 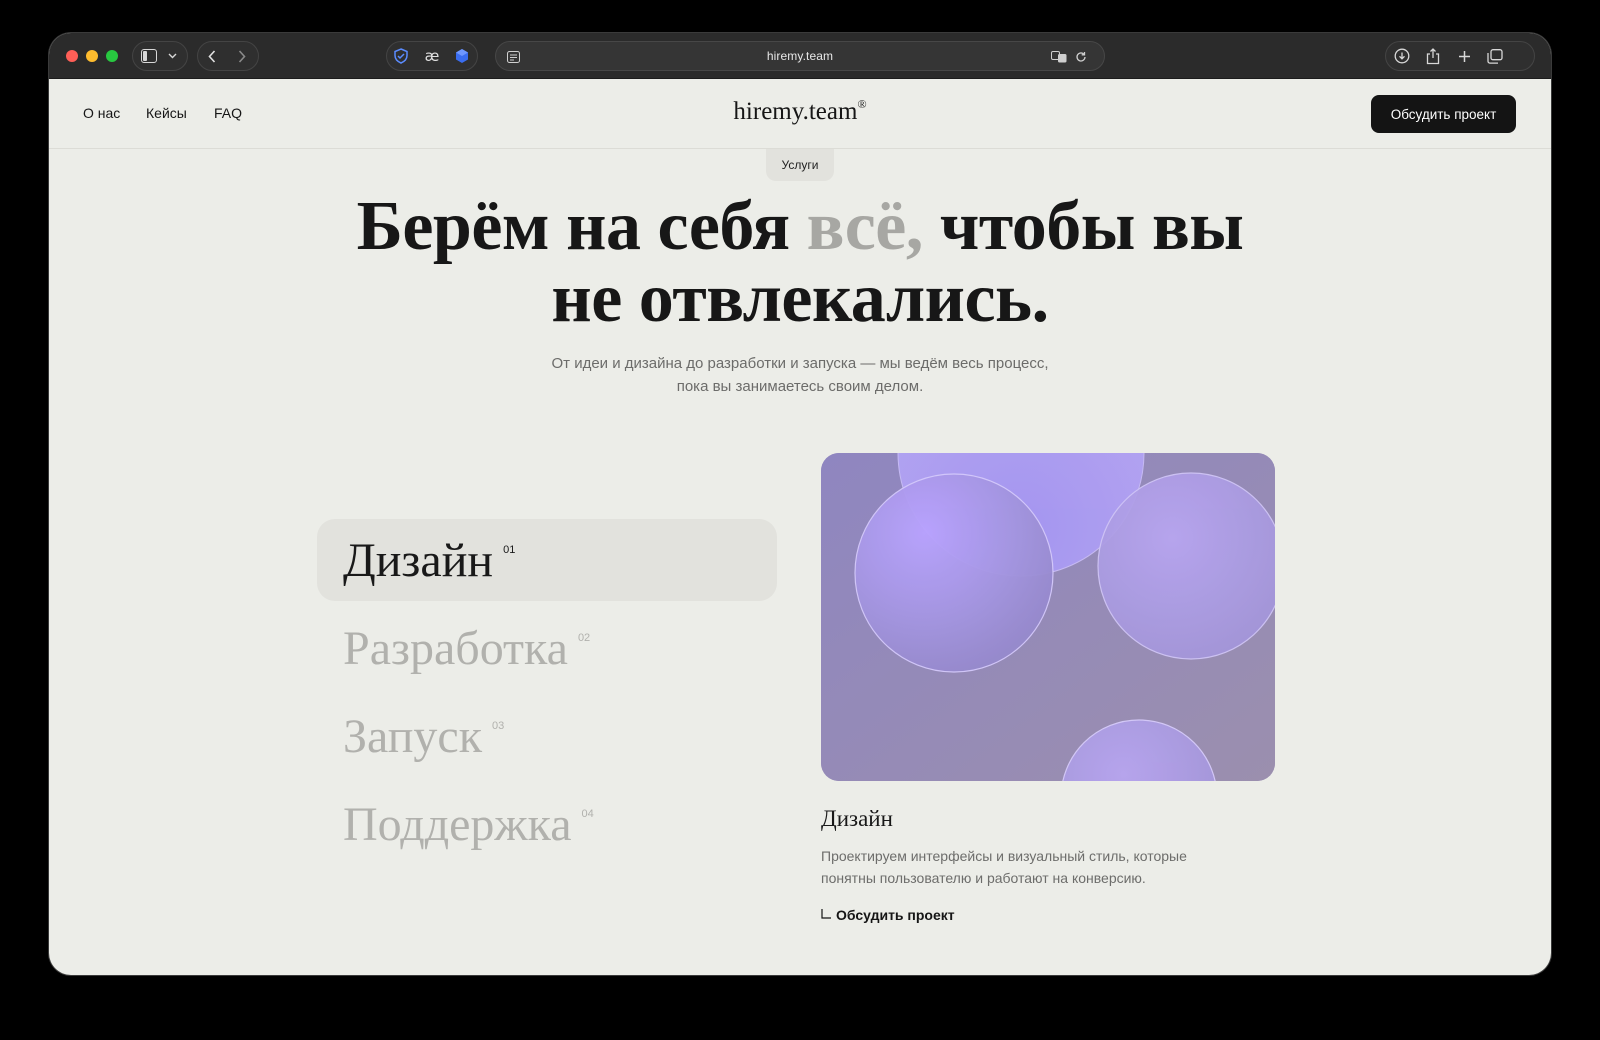 I want to click on section-label: Услуги, so click(x=800, y=165).